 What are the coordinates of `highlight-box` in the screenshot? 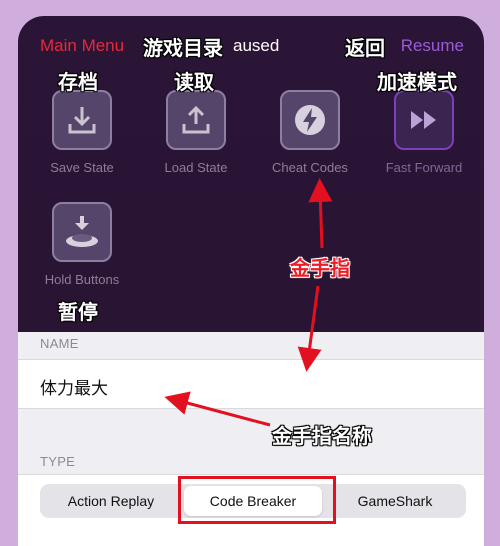 It's located at (257, 500).